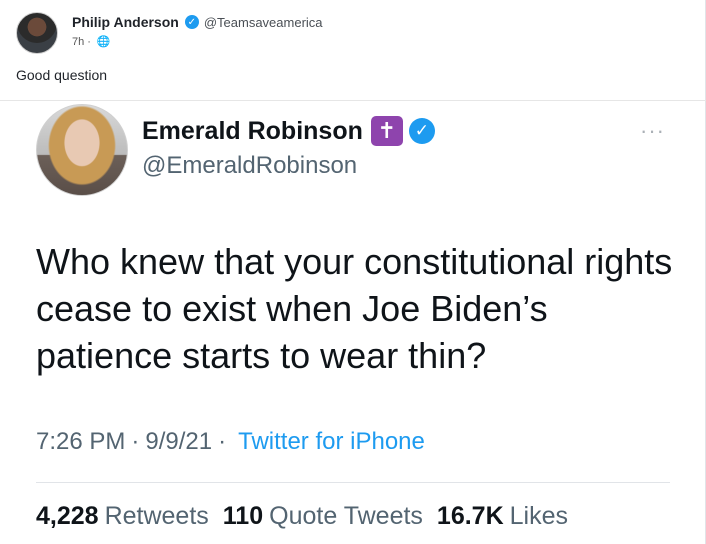 The width and height of the screenshot is (706, 544). Describe the element at coordinates (82, 150) in the screenshot. I see `tweet-avatar` at that location.